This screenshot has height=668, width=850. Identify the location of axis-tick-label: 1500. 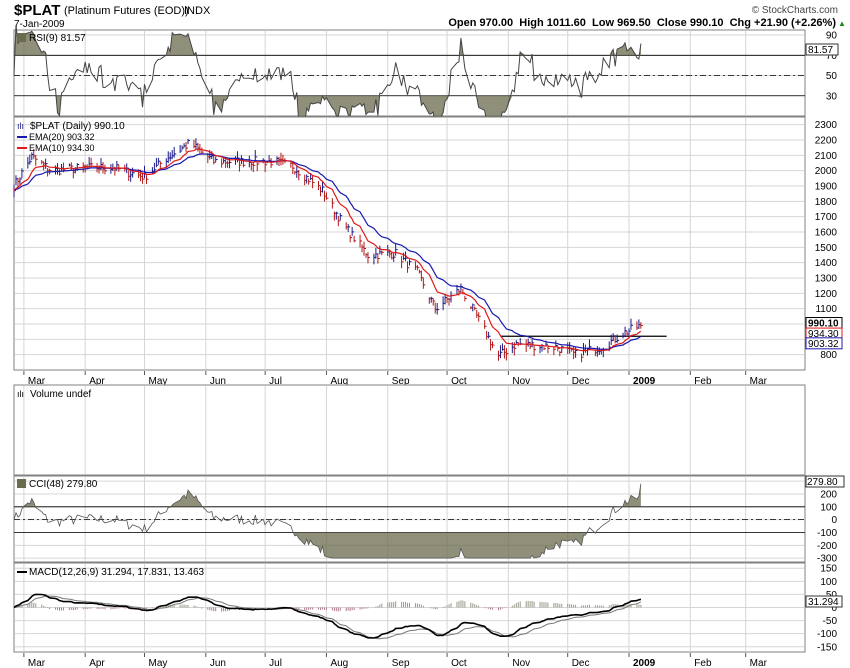
(826, 248).